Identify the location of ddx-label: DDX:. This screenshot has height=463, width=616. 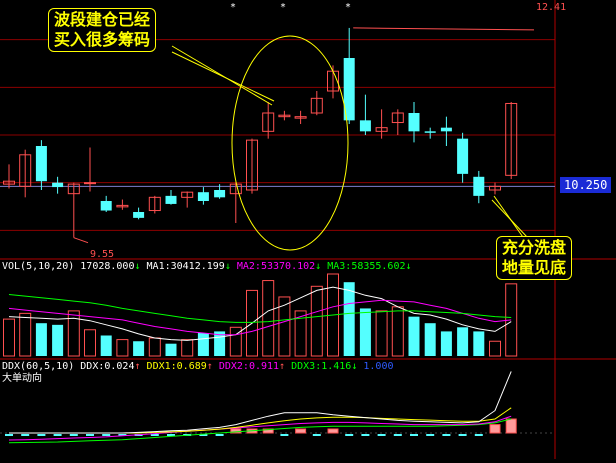
(92, 366).